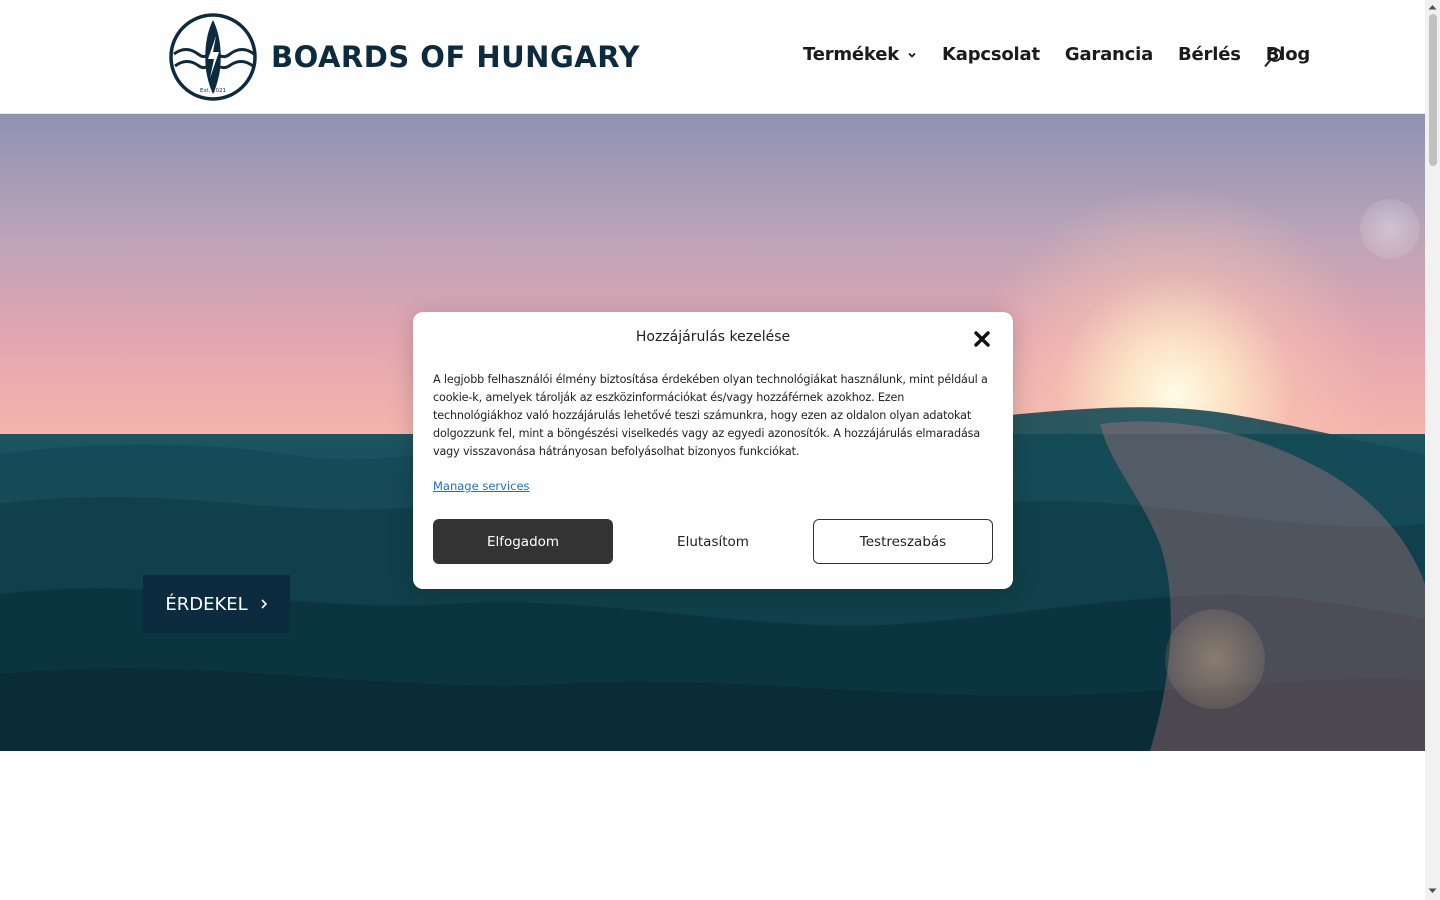  What do you see at coordinates (851, 54) in the screenshot?
I see `nav-item-label: Termékek` at bounding box center [851, 54].